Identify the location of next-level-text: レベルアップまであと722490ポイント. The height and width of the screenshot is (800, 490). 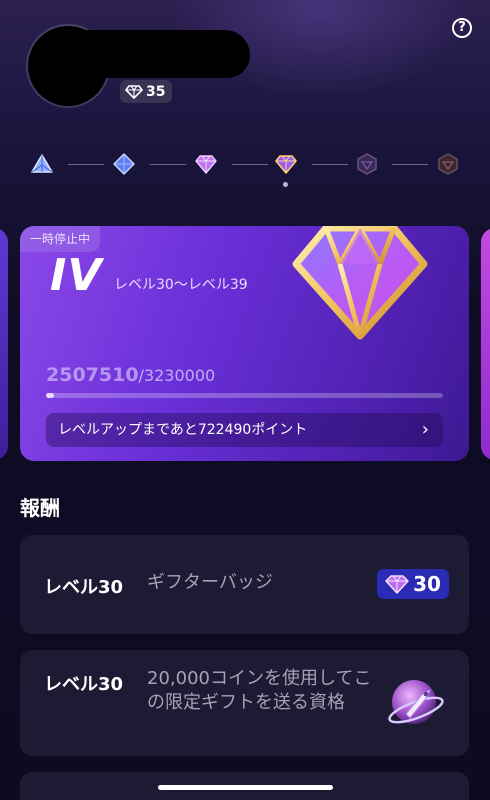
(183, 430).